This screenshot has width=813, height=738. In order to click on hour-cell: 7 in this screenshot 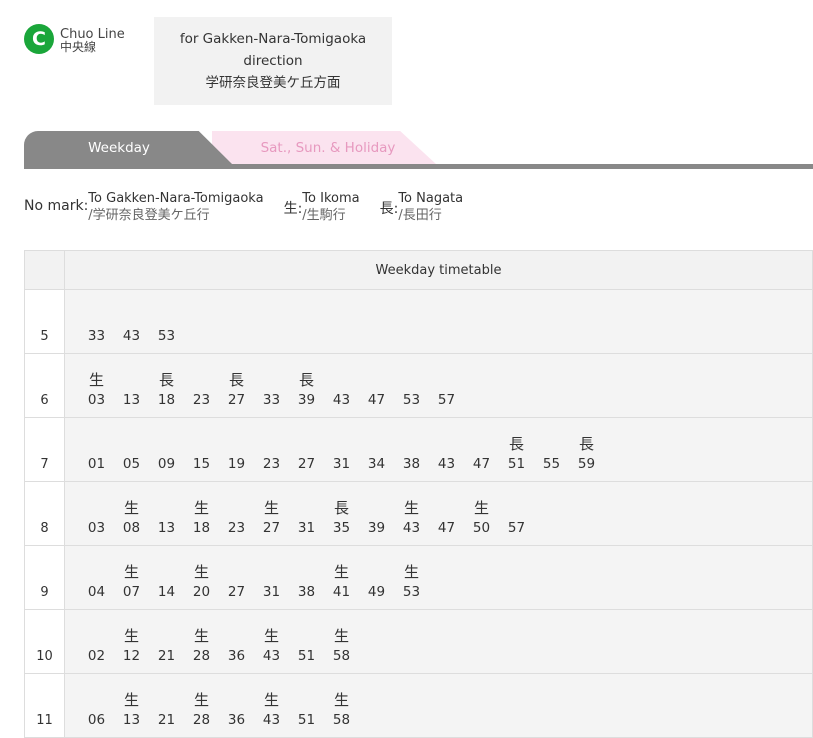, I will do `click(44, 449)`.